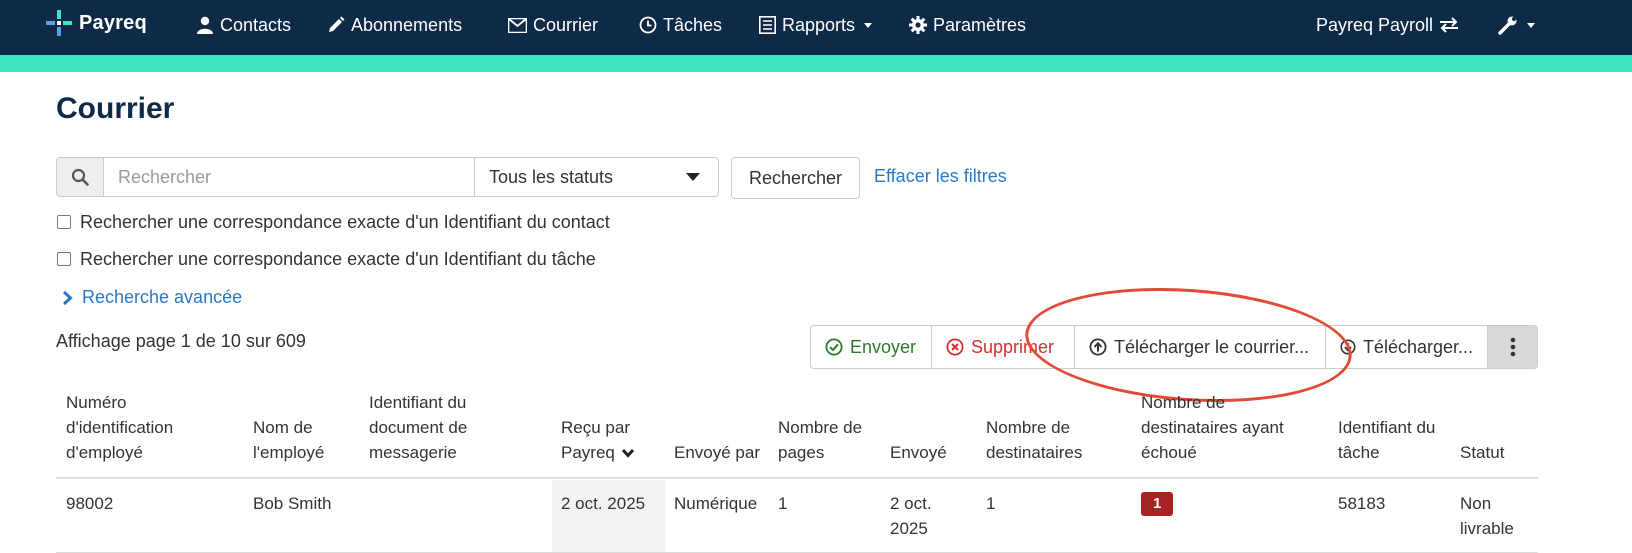  Describe the element at coordinates (181, 341) in the screenshot. I see `pagination-info: Affichage page 1 de 10 sur 609` at that location.